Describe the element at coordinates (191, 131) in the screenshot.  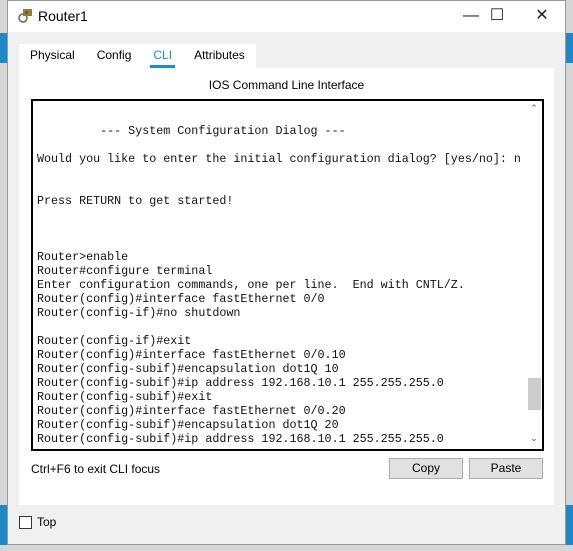
I see `terminal-line: --- System Configuration Dialog ---` at that location.